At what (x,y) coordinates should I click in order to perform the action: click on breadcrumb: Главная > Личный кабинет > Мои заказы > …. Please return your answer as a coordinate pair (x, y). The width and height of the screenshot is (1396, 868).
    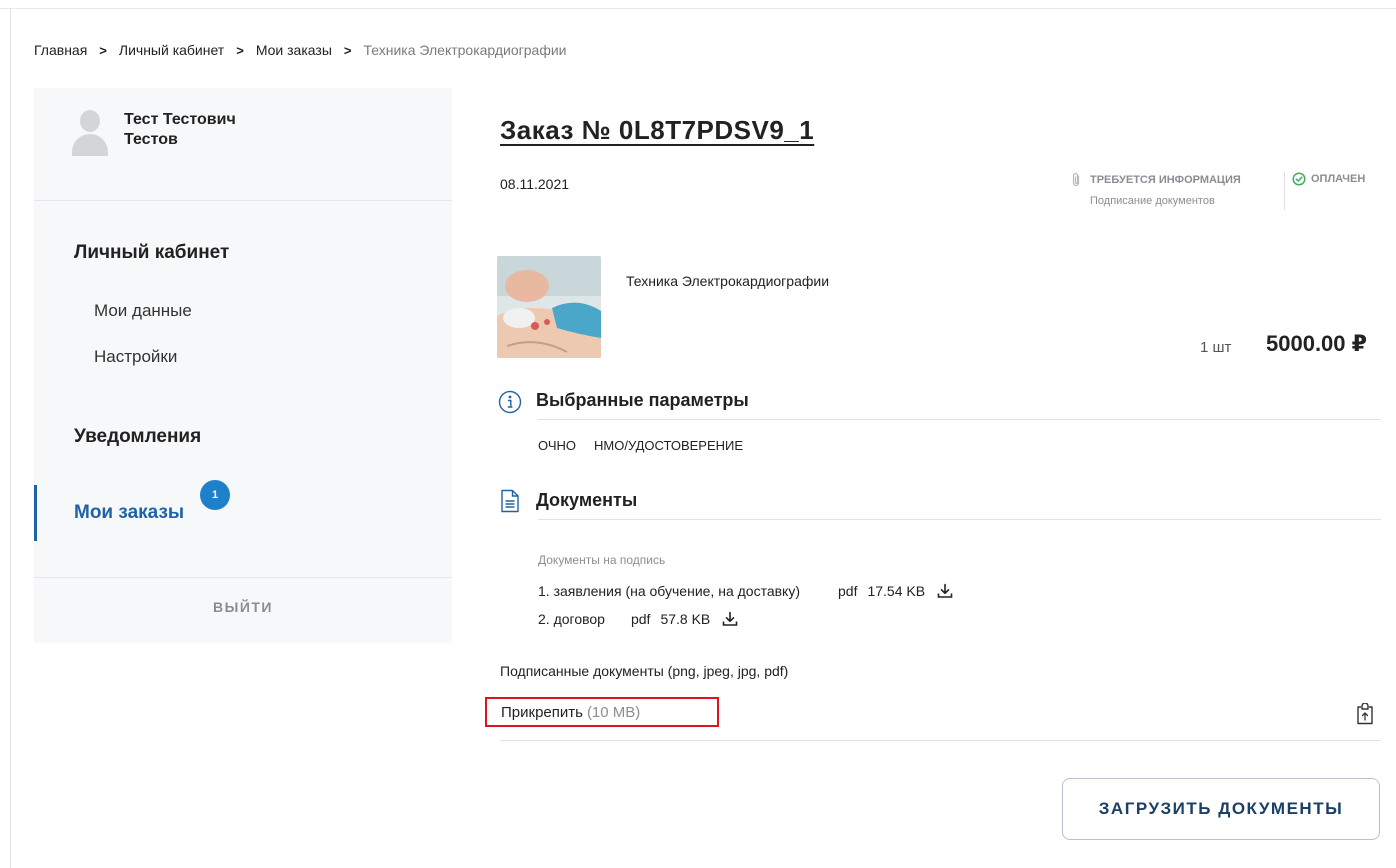
    Looking at the image, I should click on (300, 50).